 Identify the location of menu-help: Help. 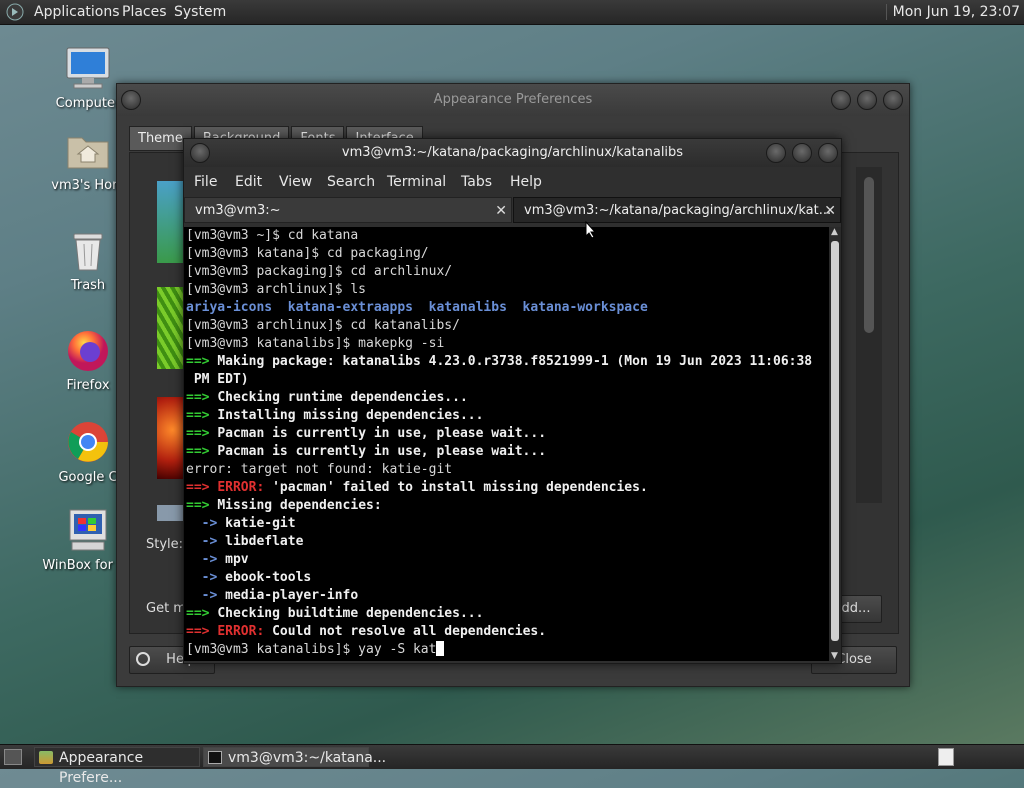
(526, 182).